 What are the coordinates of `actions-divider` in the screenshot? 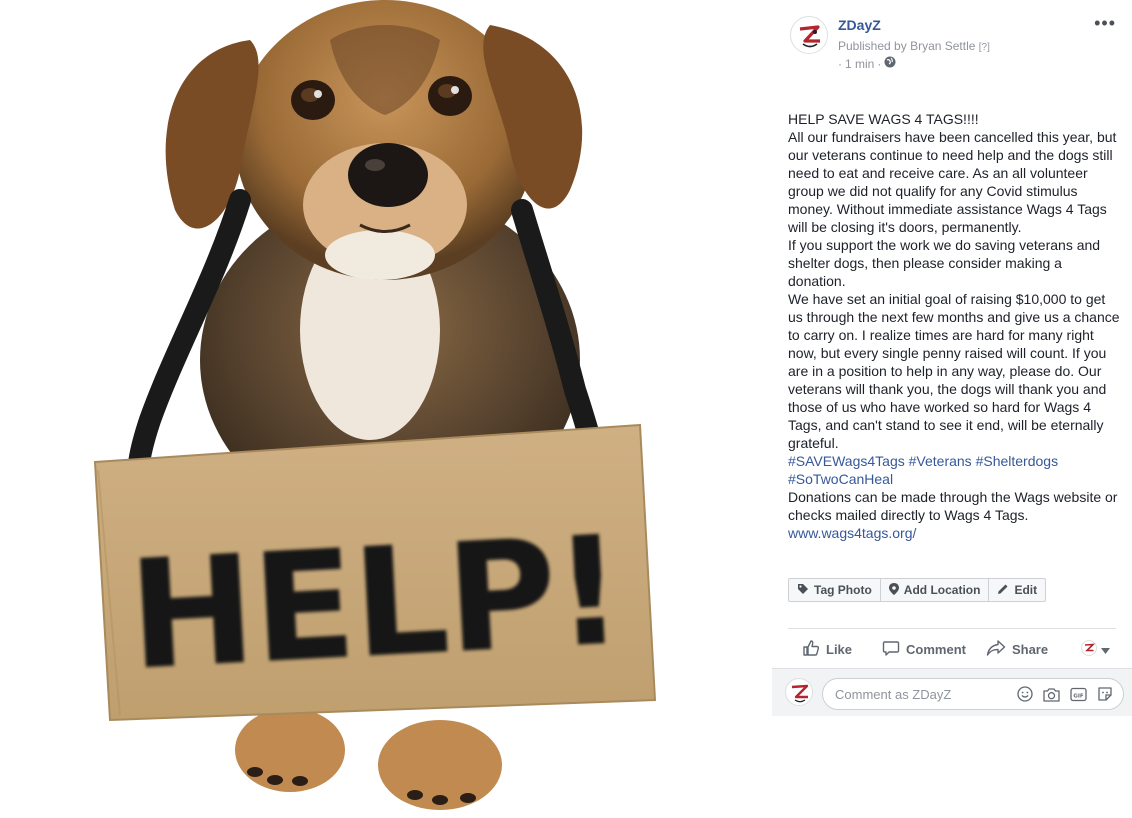 It's located at (952, 628).